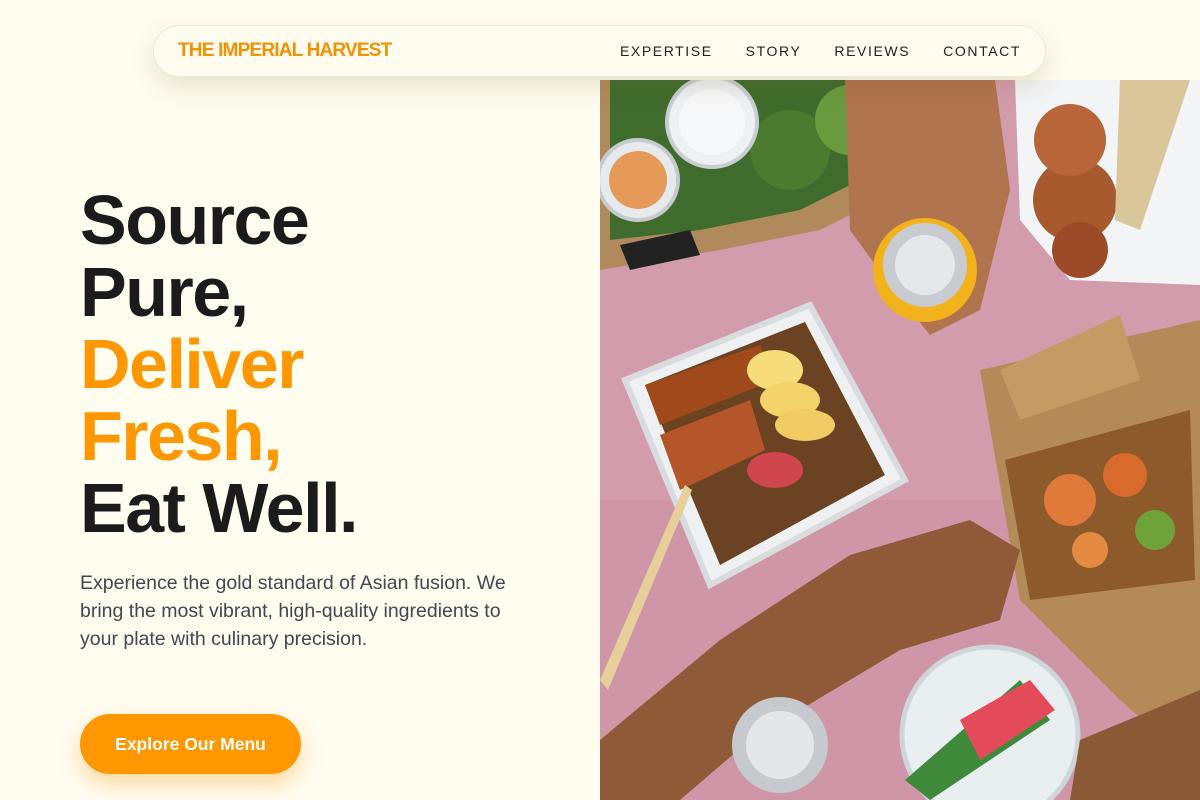 This screenshot has width=1200, height=800. Describe the element at coordinates (285, 51) in the screenshot. I see `brand-logo: THE IMPERIAL HARVEST` at that location.